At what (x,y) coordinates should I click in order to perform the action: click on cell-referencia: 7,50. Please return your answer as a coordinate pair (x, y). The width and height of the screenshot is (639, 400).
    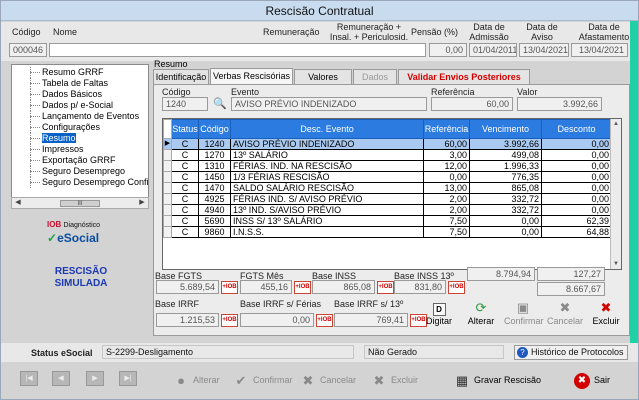
    Looking at the image, I should click on (446, 232).